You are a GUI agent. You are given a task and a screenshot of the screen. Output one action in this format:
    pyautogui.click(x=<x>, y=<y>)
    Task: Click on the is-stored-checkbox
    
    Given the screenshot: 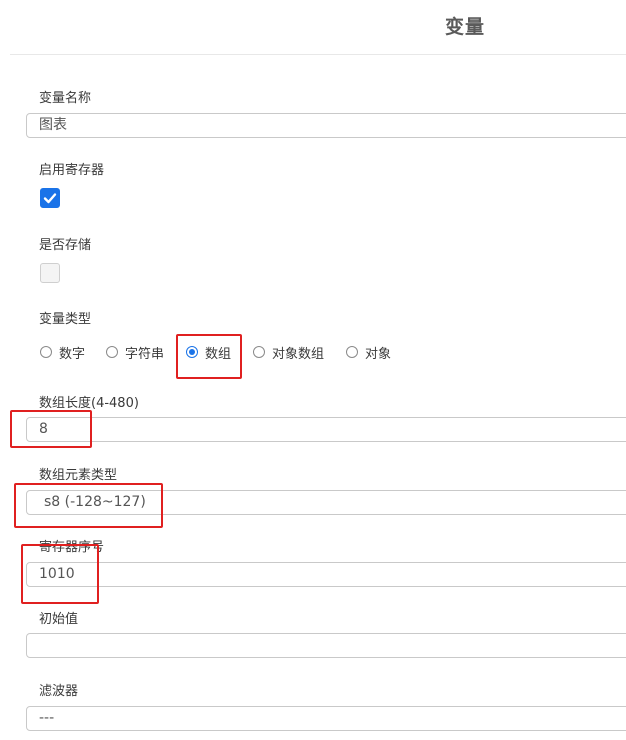 What is the action you would take?
    pyautogui.click(x=50, y=273)
    